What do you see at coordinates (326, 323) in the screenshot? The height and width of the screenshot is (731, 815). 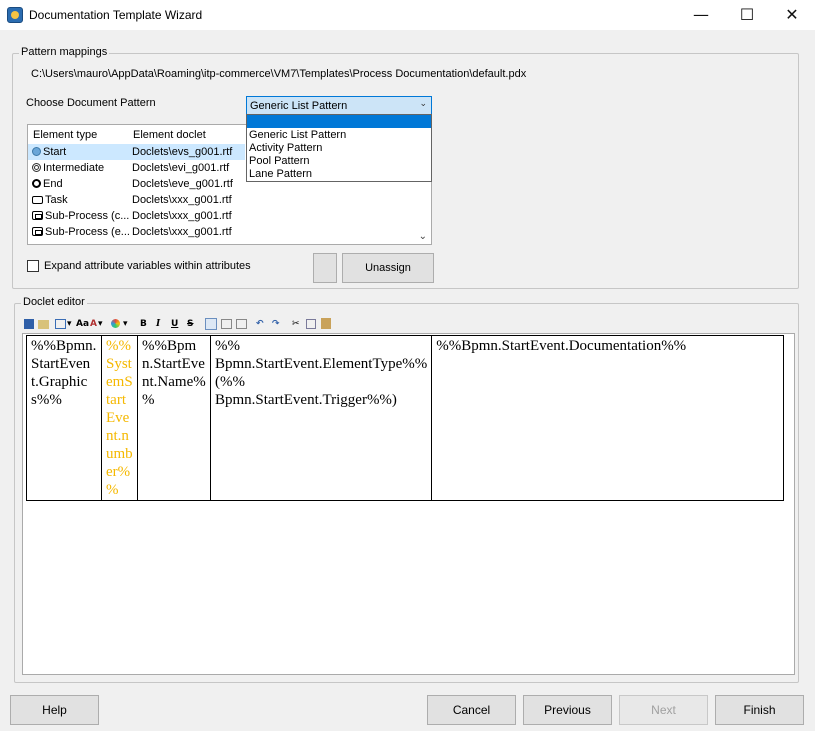 I see `paste-icon` at bounding box center [326, 323].